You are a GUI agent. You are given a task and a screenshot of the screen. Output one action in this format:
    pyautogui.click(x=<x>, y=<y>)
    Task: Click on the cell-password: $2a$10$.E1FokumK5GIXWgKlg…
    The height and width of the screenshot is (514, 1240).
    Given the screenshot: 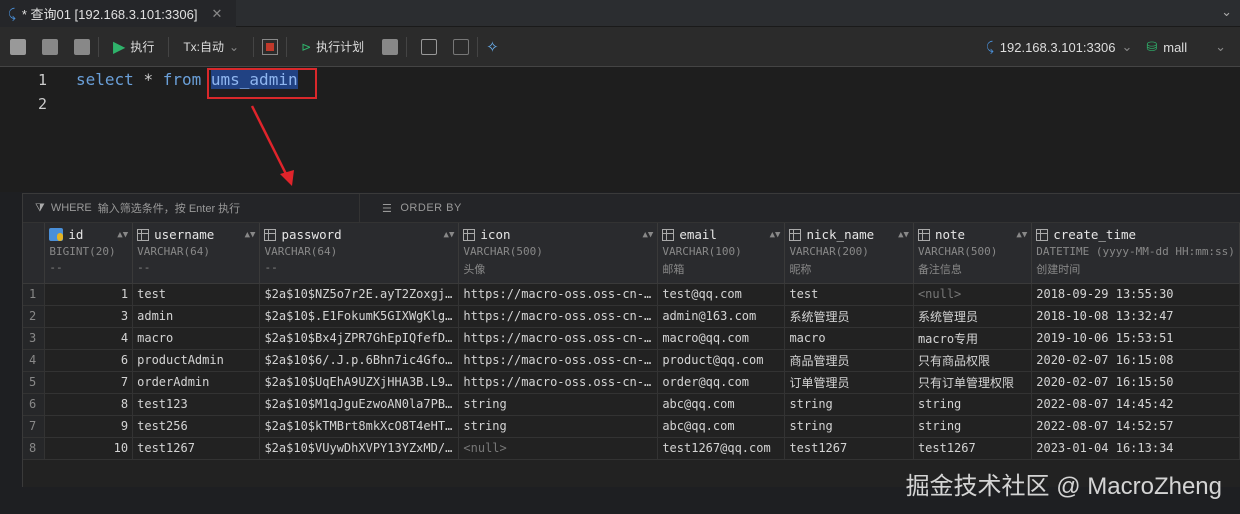 What is the action you would take?
    pyautogui.click(x=359, y=316)
    